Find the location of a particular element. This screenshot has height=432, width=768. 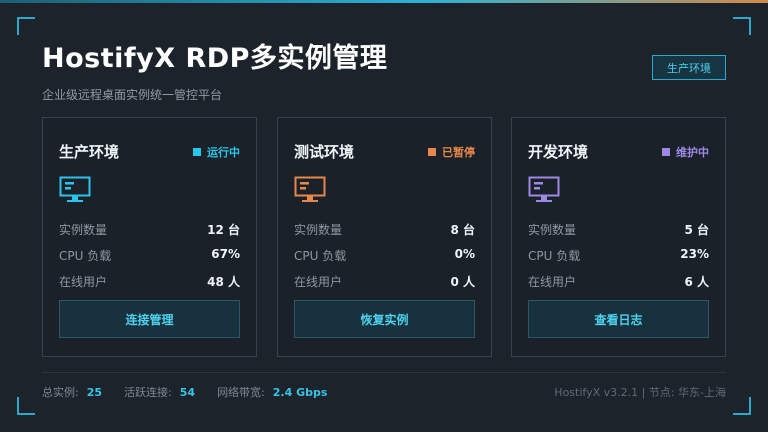

status-label: 运行中 is located at coordinates (223, 152).